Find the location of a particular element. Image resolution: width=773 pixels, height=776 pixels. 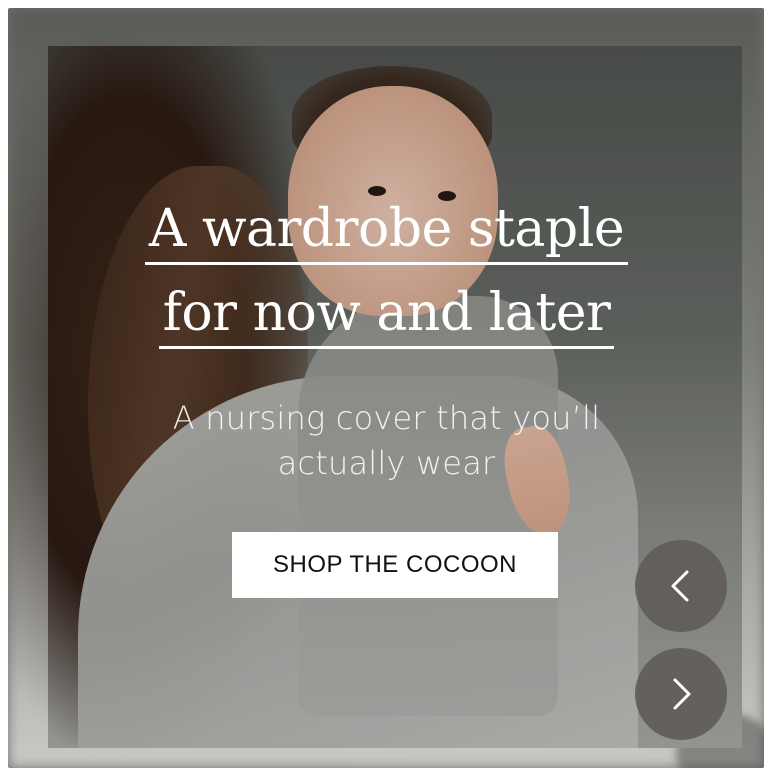

carousel-prev-button is located at coordinates (681, 586).